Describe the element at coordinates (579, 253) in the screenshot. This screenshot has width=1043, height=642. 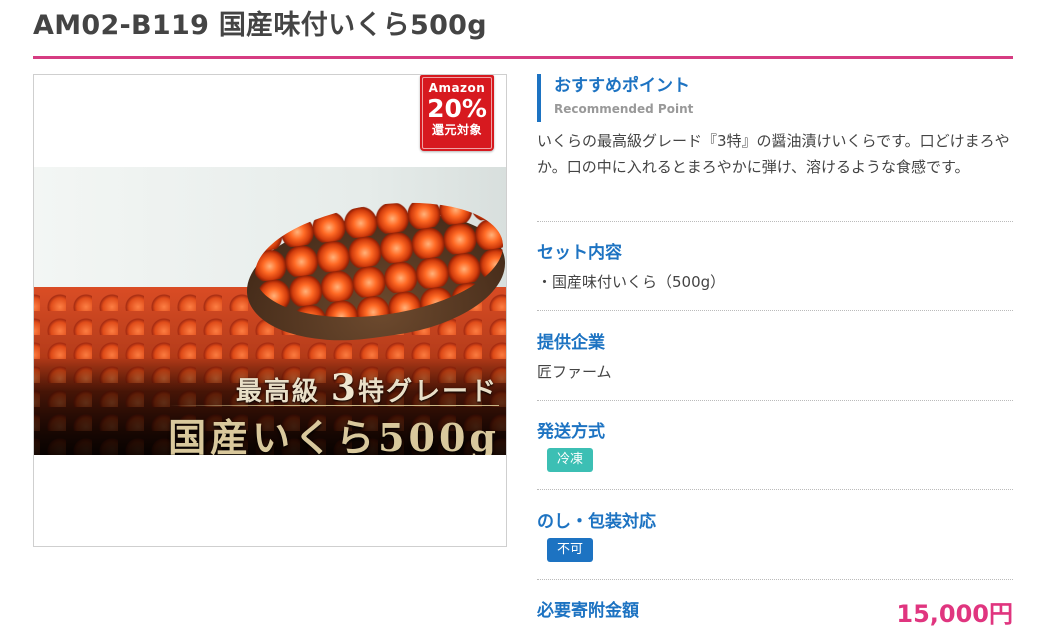
I see `set-contents-title: セット内容` at that location.